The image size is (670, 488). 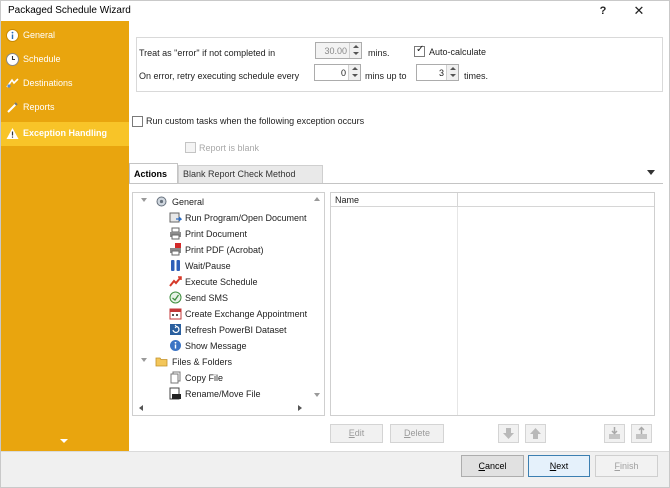 I want to click on auto-calculate-checkbox, so click(x=419, y=50).